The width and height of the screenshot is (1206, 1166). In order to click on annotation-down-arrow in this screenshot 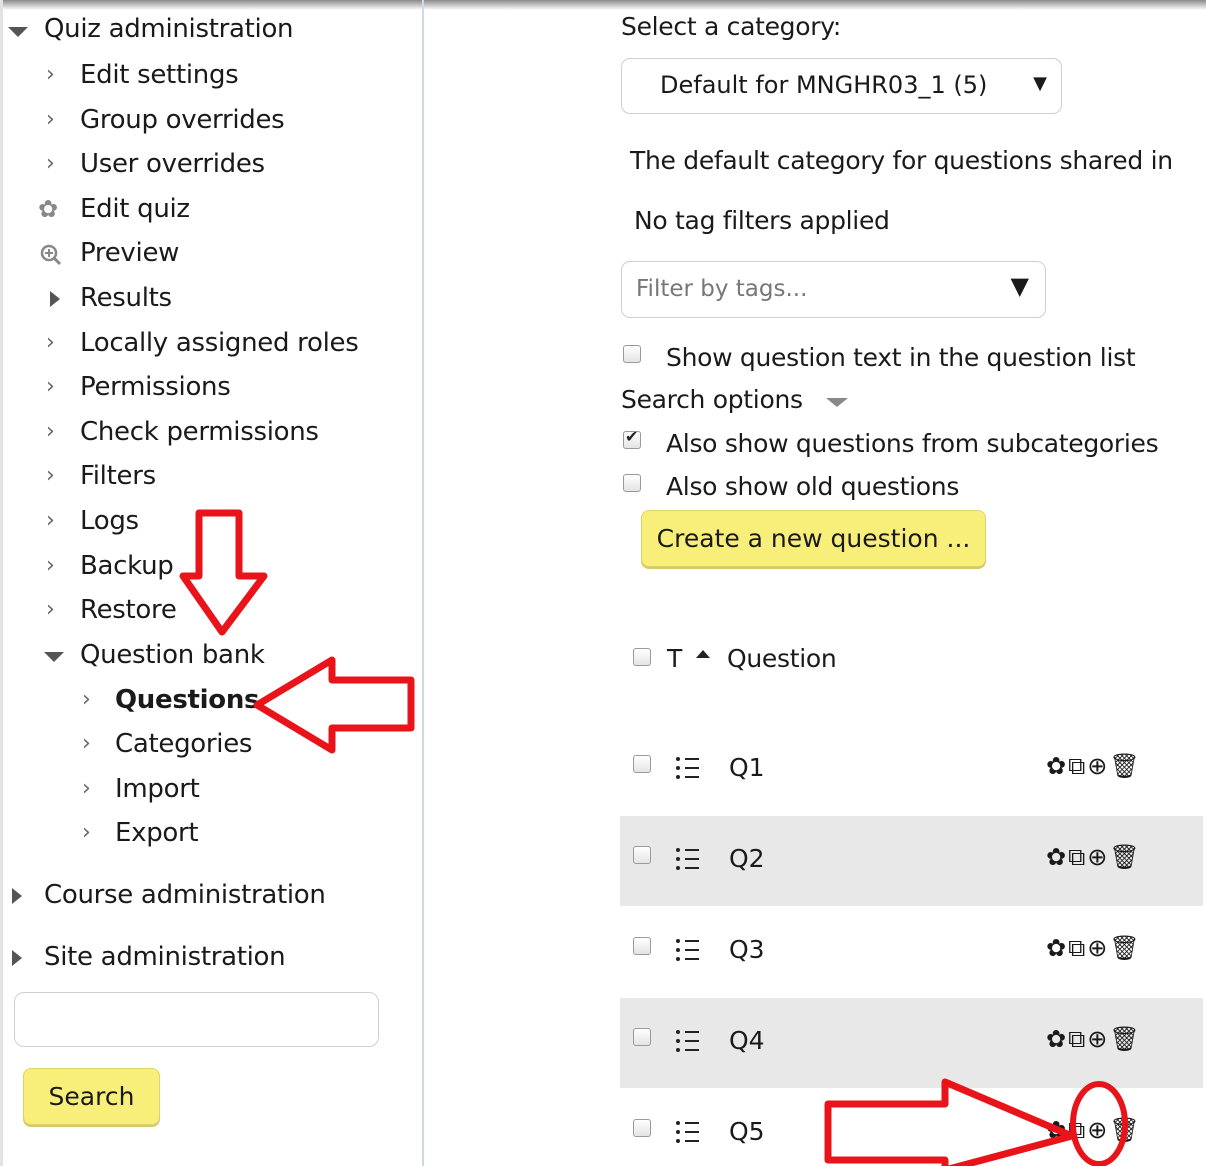, I will do `click(223, 572)`.